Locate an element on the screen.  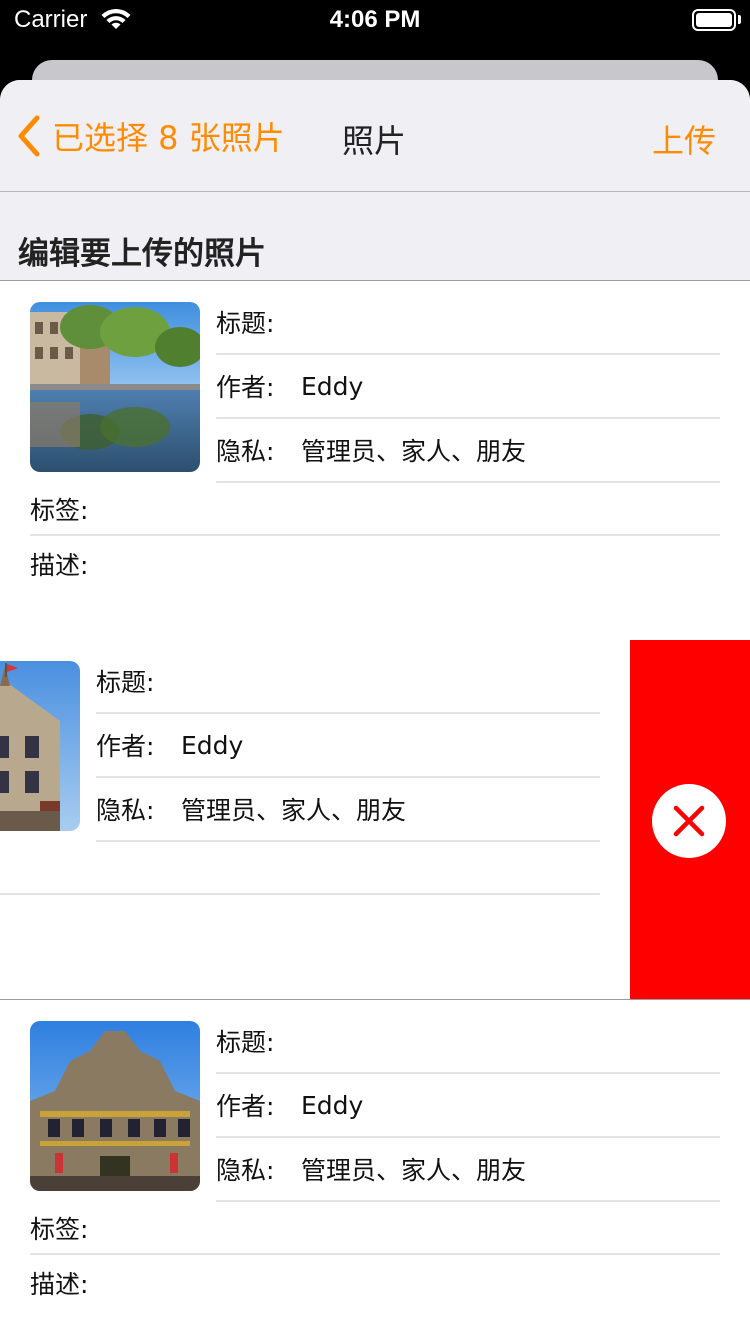
battery-icon is located at coordinates (714, 20).